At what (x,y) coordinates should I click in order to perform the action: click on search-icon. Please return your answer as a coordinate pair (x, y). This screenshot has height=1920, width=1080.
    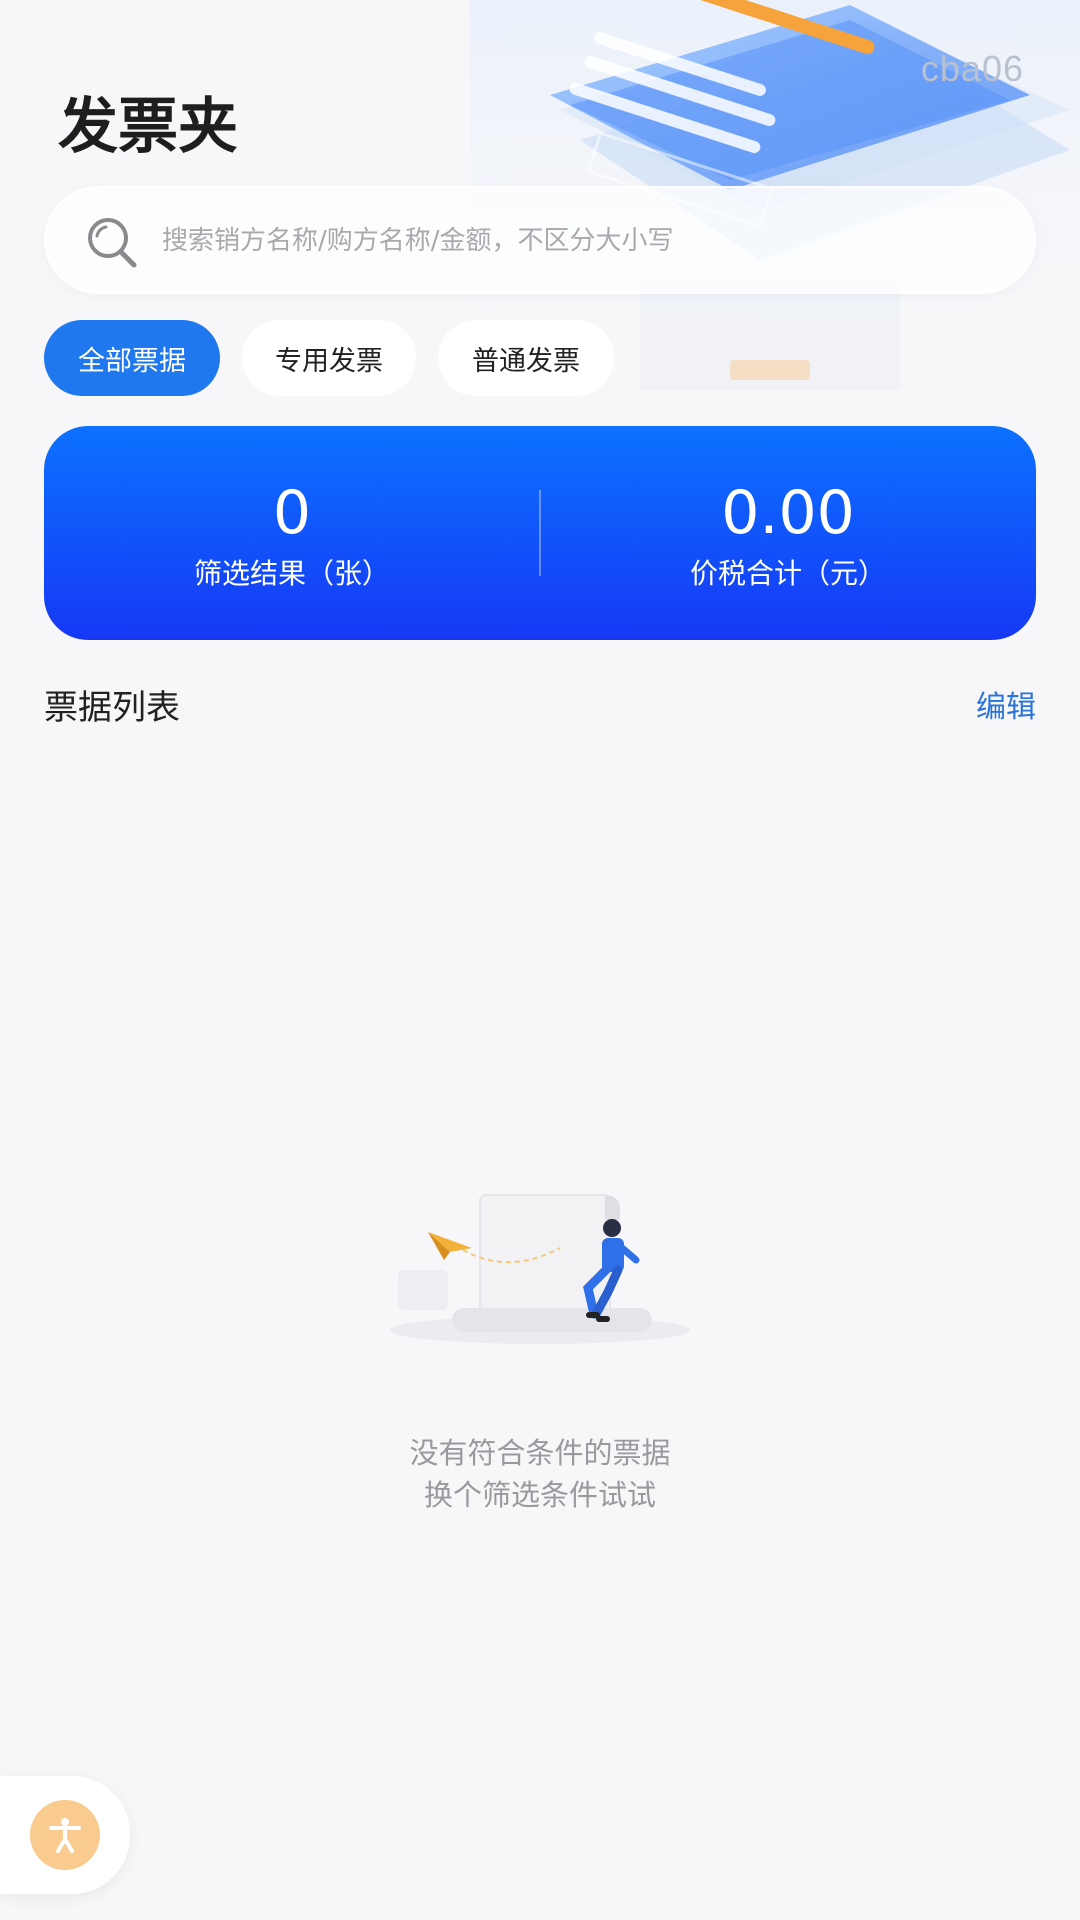
    Looking at the image, I should click on (112, 243).